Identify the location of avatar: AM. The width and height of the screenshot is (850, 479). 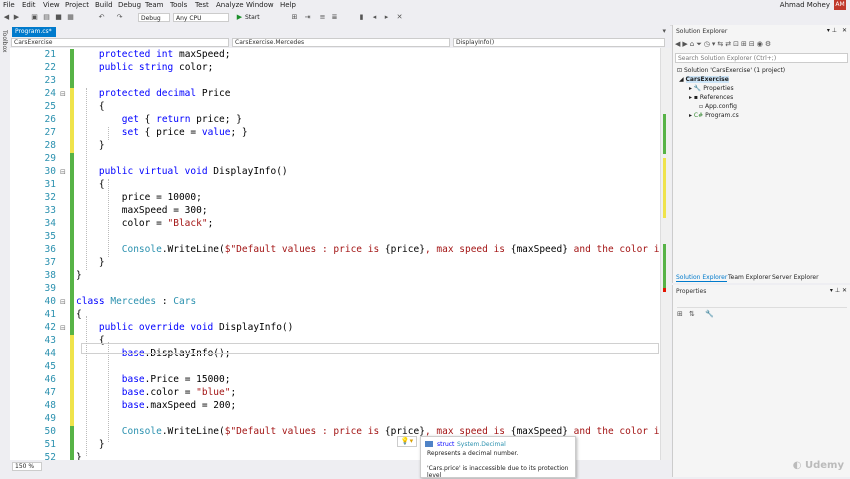
(840, 5).